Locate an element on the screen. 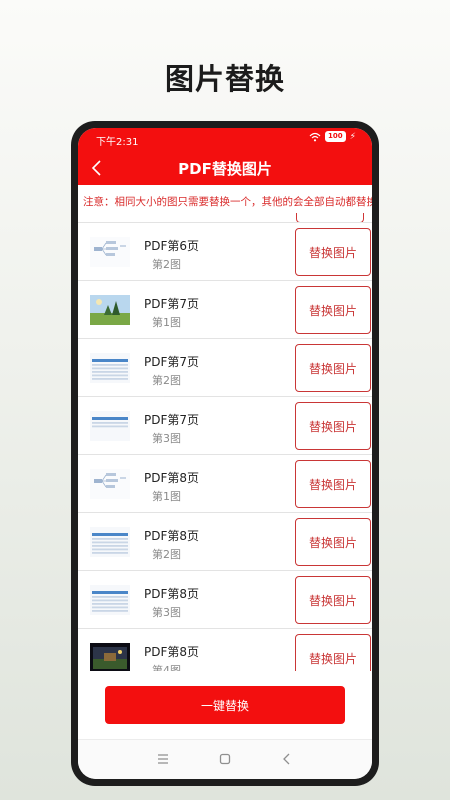 The width and height of the screenshot is (450, 800). page-label: PDF第6页 is located at coordinates (172, 246).